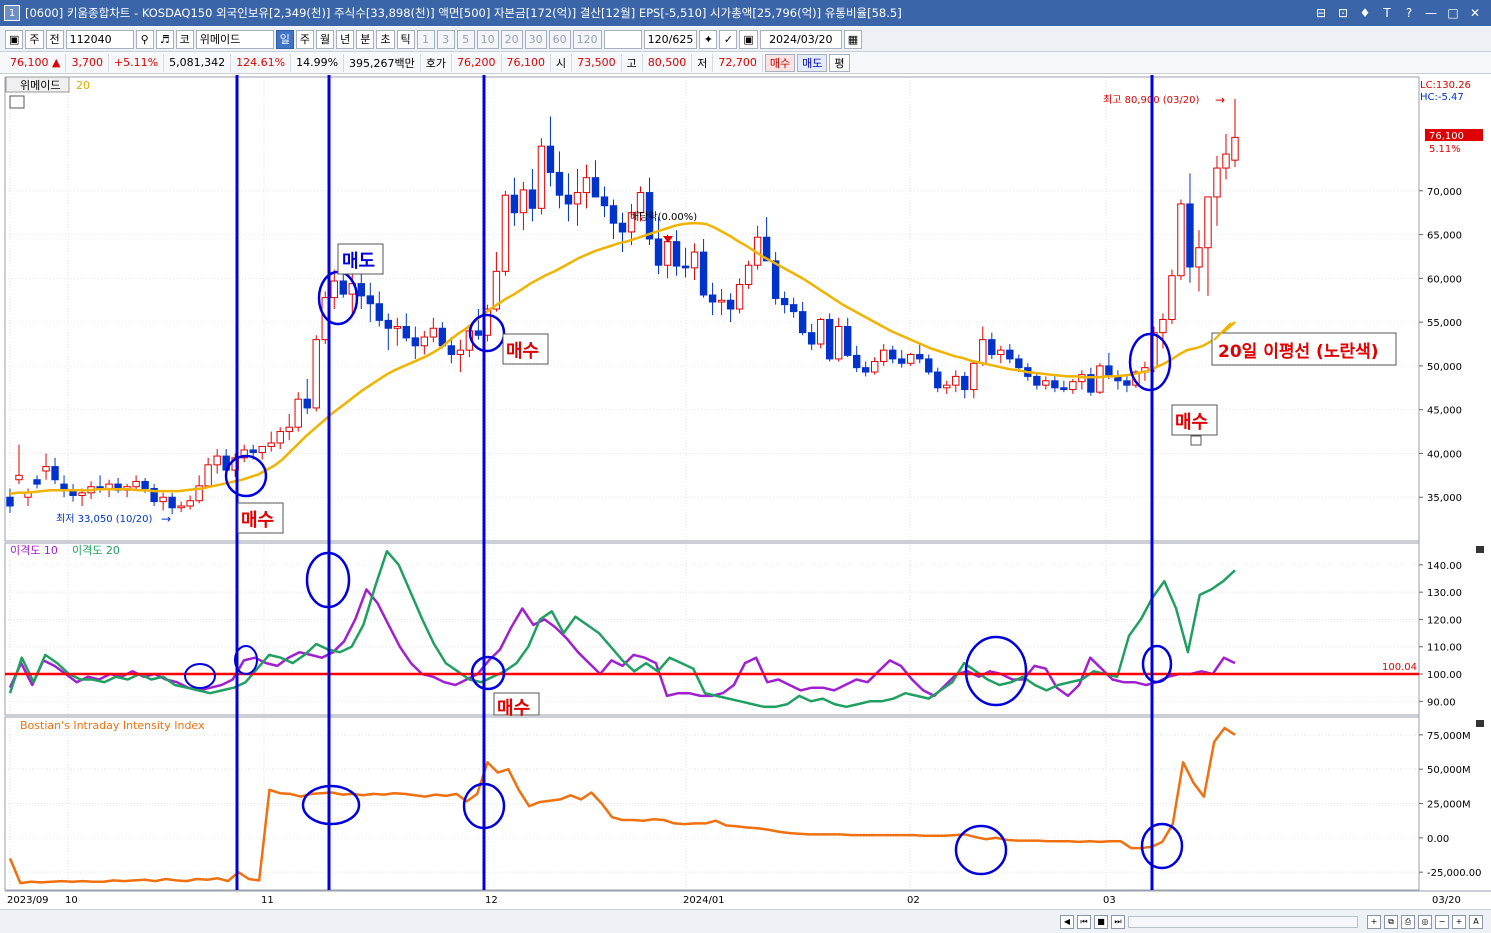 This screenshot has width=1491, height=933. I want to click on print-icon: ⎙, so click(1408, 921).